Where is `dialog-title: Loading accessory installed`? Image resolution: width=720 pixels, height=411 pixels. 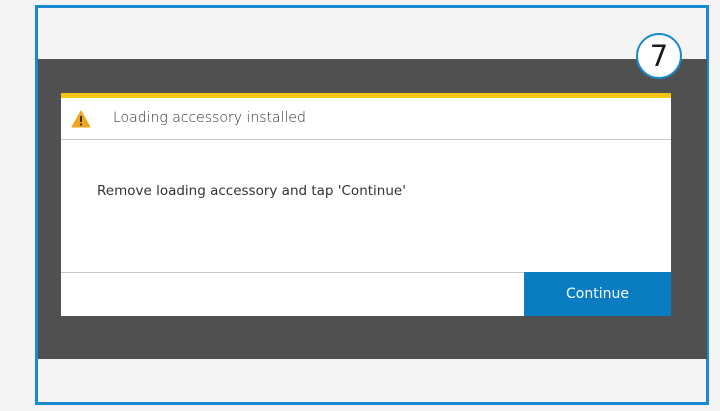
dialog-title: Loading accessory installed is located at coordinates (209, 118).